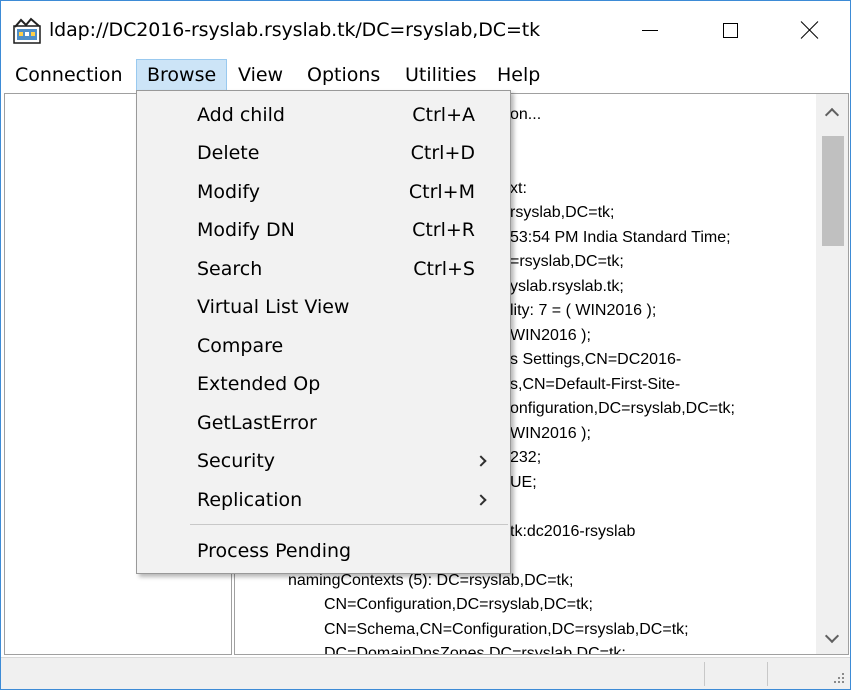 The height and width of the screenshot is (690, 851). Describe the element at coordinates (182, 75) in the screenshot. I see `menu-browse: Browse` at that location.